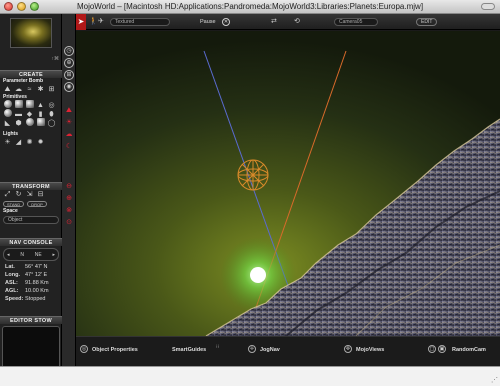 This screenshot has height=386, width=500. I want to click on compass-right-dir: NE, so click(38, 254).